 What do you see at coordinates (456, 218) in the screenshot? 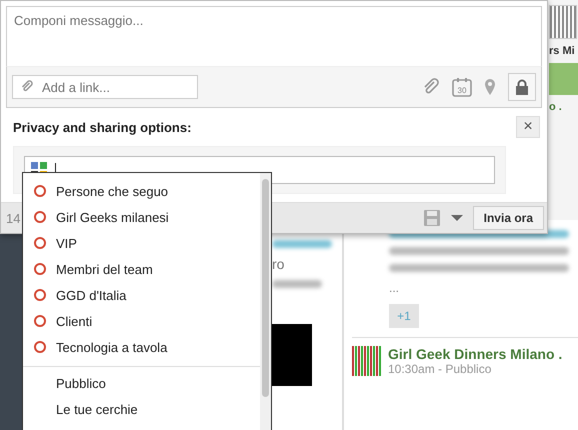
I see `caret-icon` at bounding box center [456, 218].